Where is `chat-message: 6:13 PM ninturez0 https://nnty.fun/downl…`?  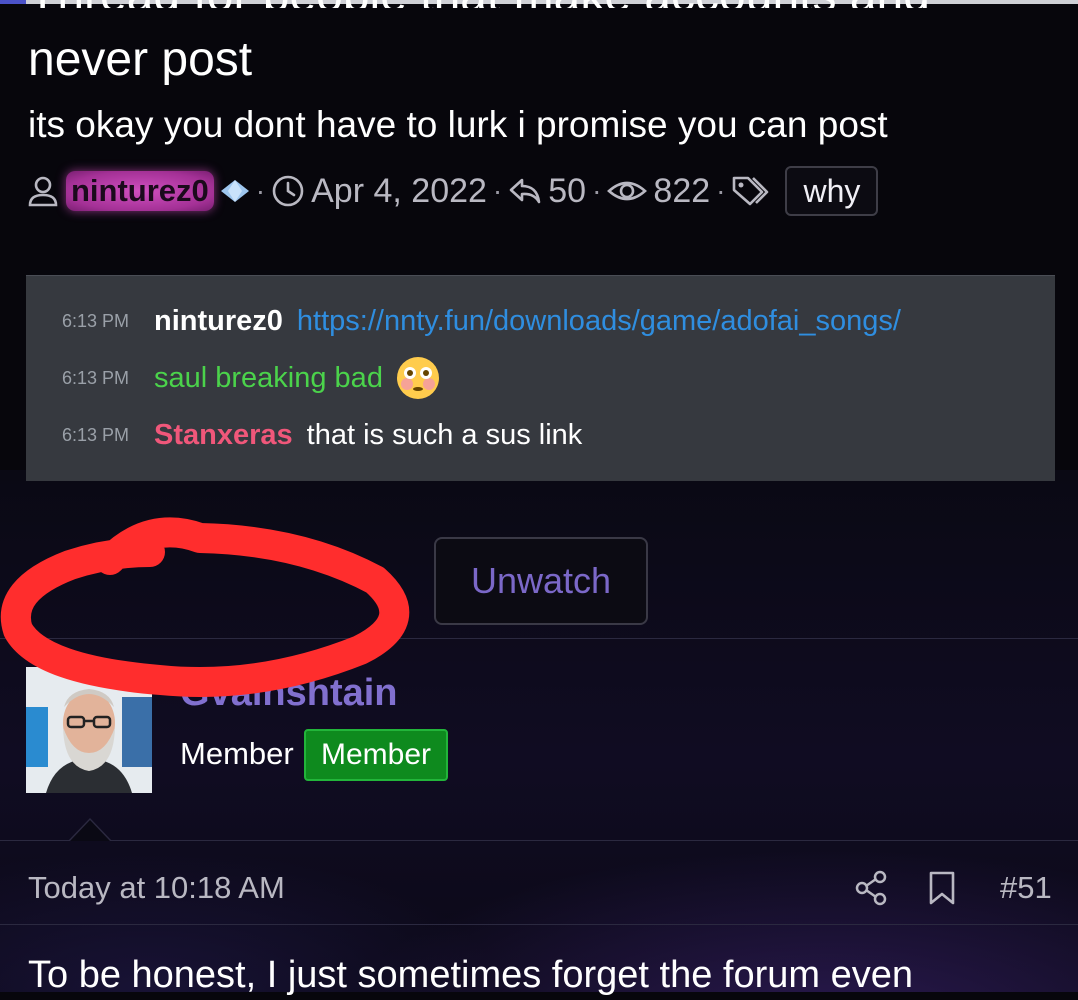
chat-message: 6:13 PM ninturez0 https://nnty.fun/downl… is located at coordinates (481, 321).